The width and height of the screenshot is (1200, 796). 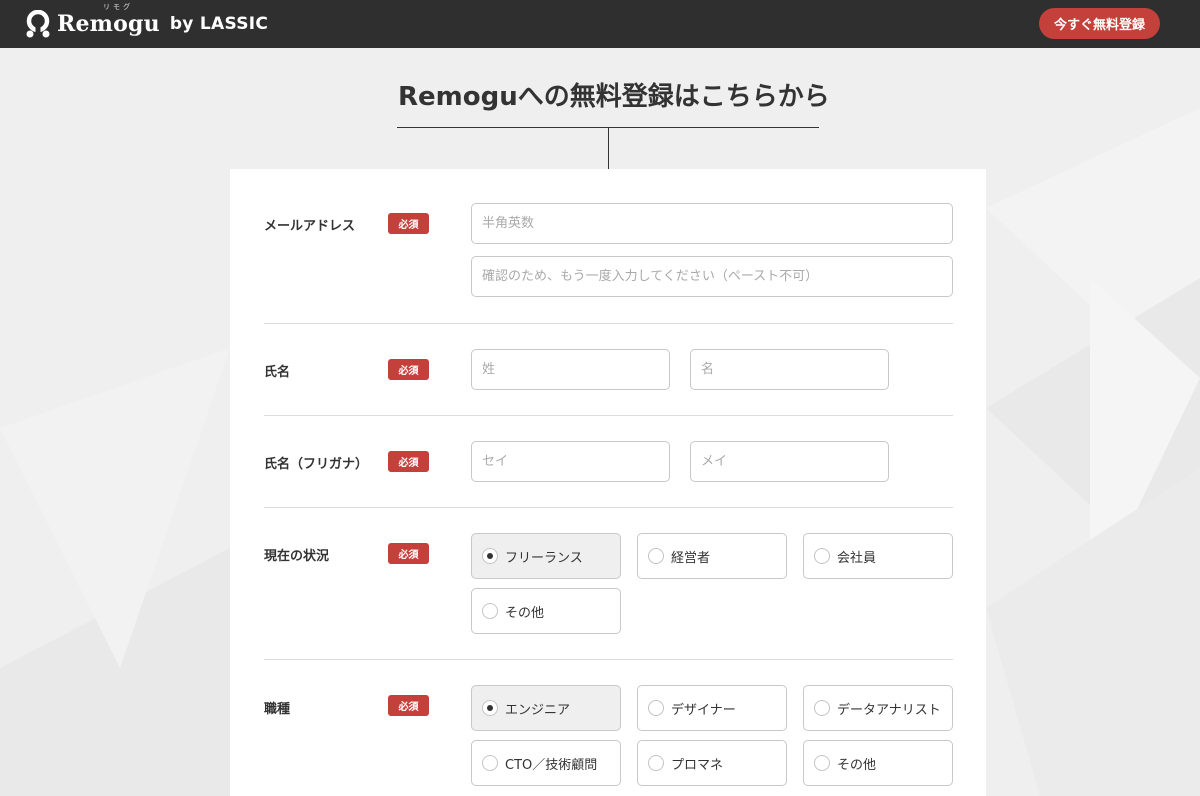 What do you see at coordinates (1099, 23) in the screenshot?
I see `free-register-button: 今すぐ無料登録` at bounding box center [1099, 23].